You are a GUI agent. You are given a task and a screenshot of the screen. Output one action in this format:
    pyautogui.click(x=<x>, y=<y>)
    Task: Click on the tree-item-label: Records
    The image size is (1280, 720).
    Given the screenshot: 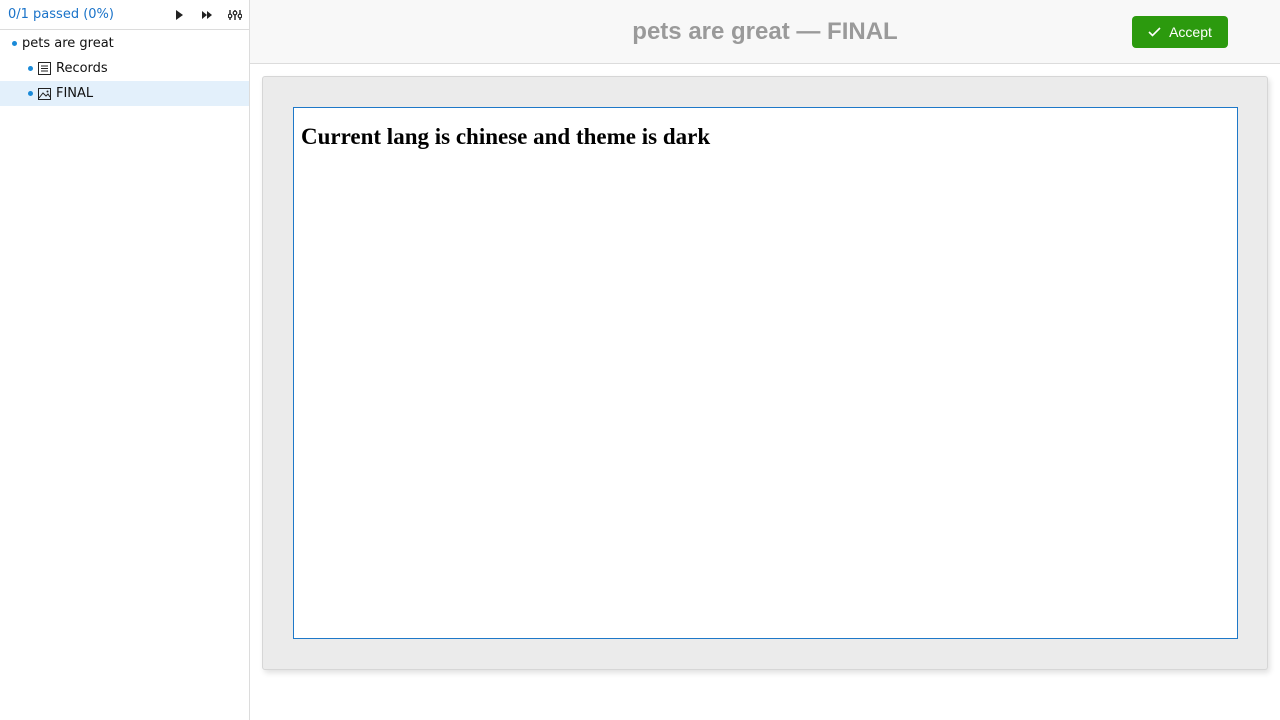 What is the action you would take?
    pyautogui.click(x=82, y=68)
    